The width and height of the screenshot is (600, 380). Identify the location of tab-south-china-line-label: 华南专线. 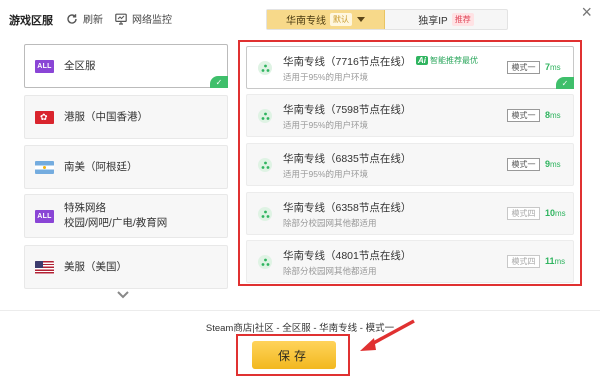
(306, 21).